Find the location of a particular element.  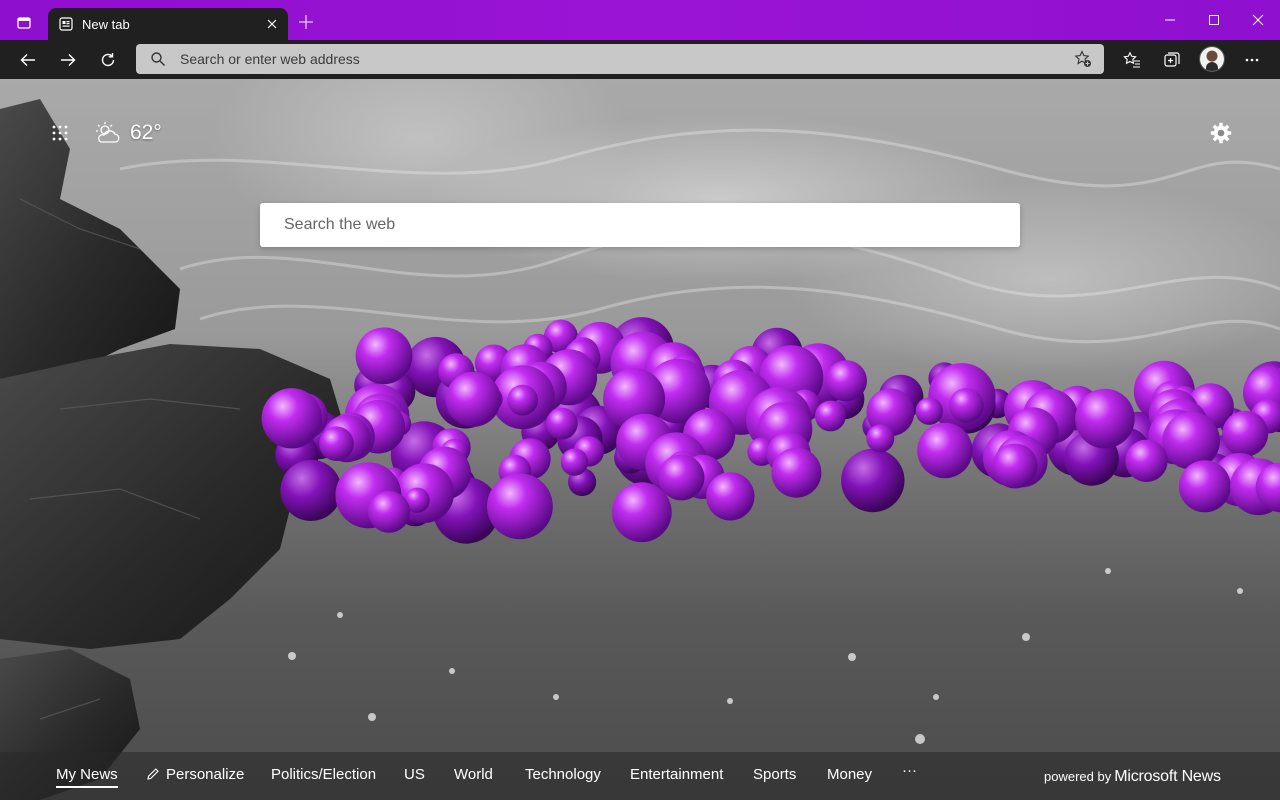

collections-icon is located at coordinates (1172, 59).